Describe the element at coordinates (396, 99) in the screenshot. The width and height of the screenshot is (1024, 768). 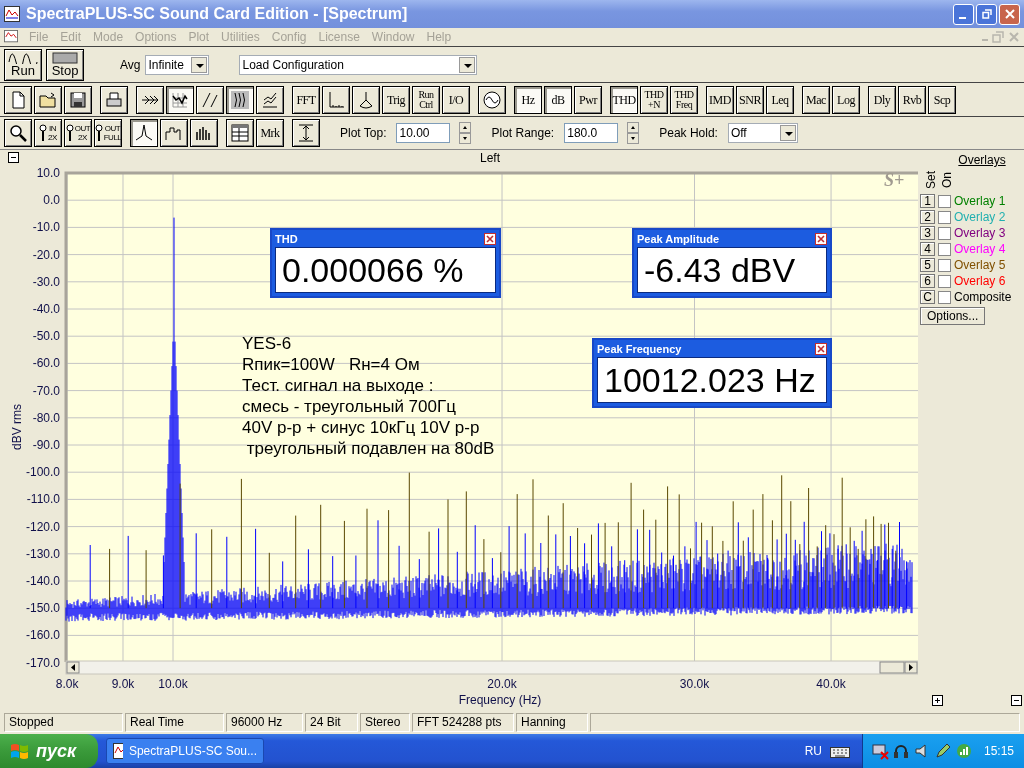
I see `toolbar-button: Trig` at that location.